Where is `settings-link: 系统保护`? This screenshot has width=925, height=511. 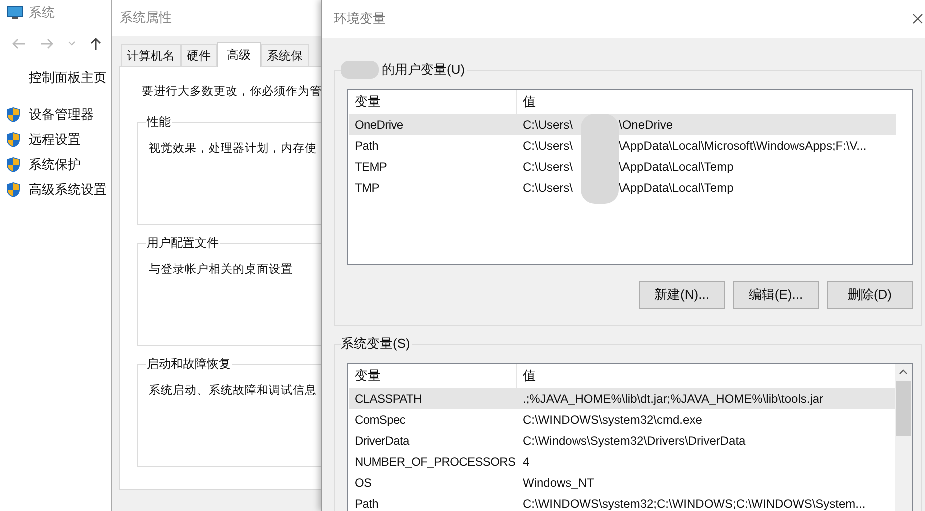
settings-link: 系统保护 is located at coordinates (55, 164).